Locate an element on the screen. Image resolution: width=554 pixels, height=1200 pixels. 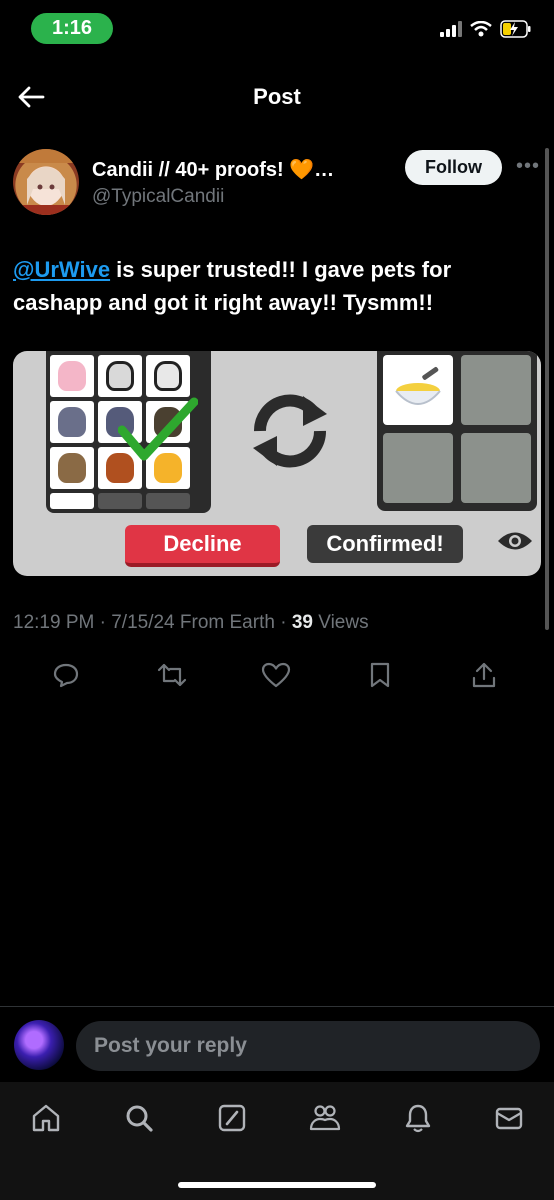
views-label: Views is located at coordinates (343, 622).